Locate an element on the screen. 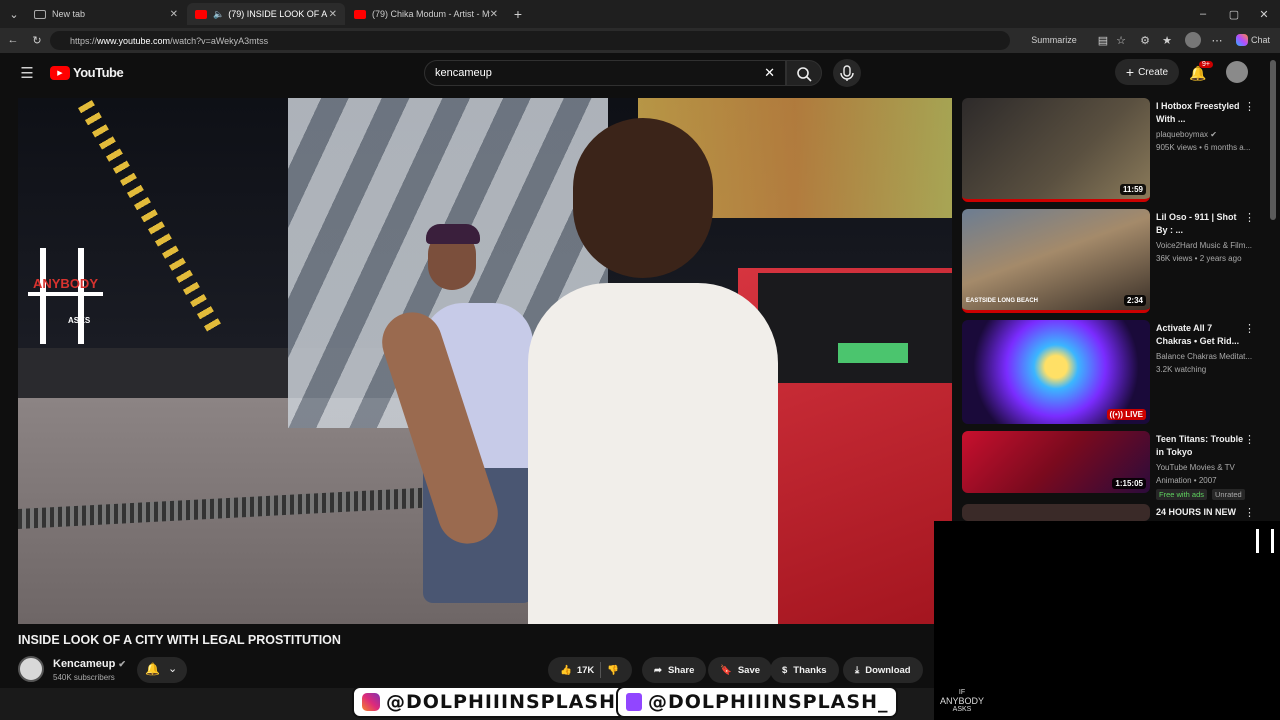 Image resolution: width=1280 pixels, height=720 pixels. summarize-button: Summarize is located at coordinates (1054, 40).